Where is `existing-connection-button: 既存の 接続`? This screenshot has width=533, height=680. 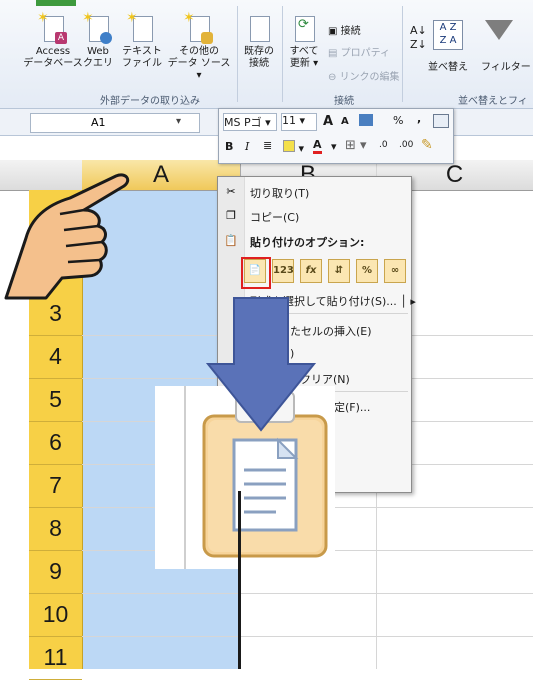 existing-connection-button: 既存の 接続 is located at coordinates (259, 42).